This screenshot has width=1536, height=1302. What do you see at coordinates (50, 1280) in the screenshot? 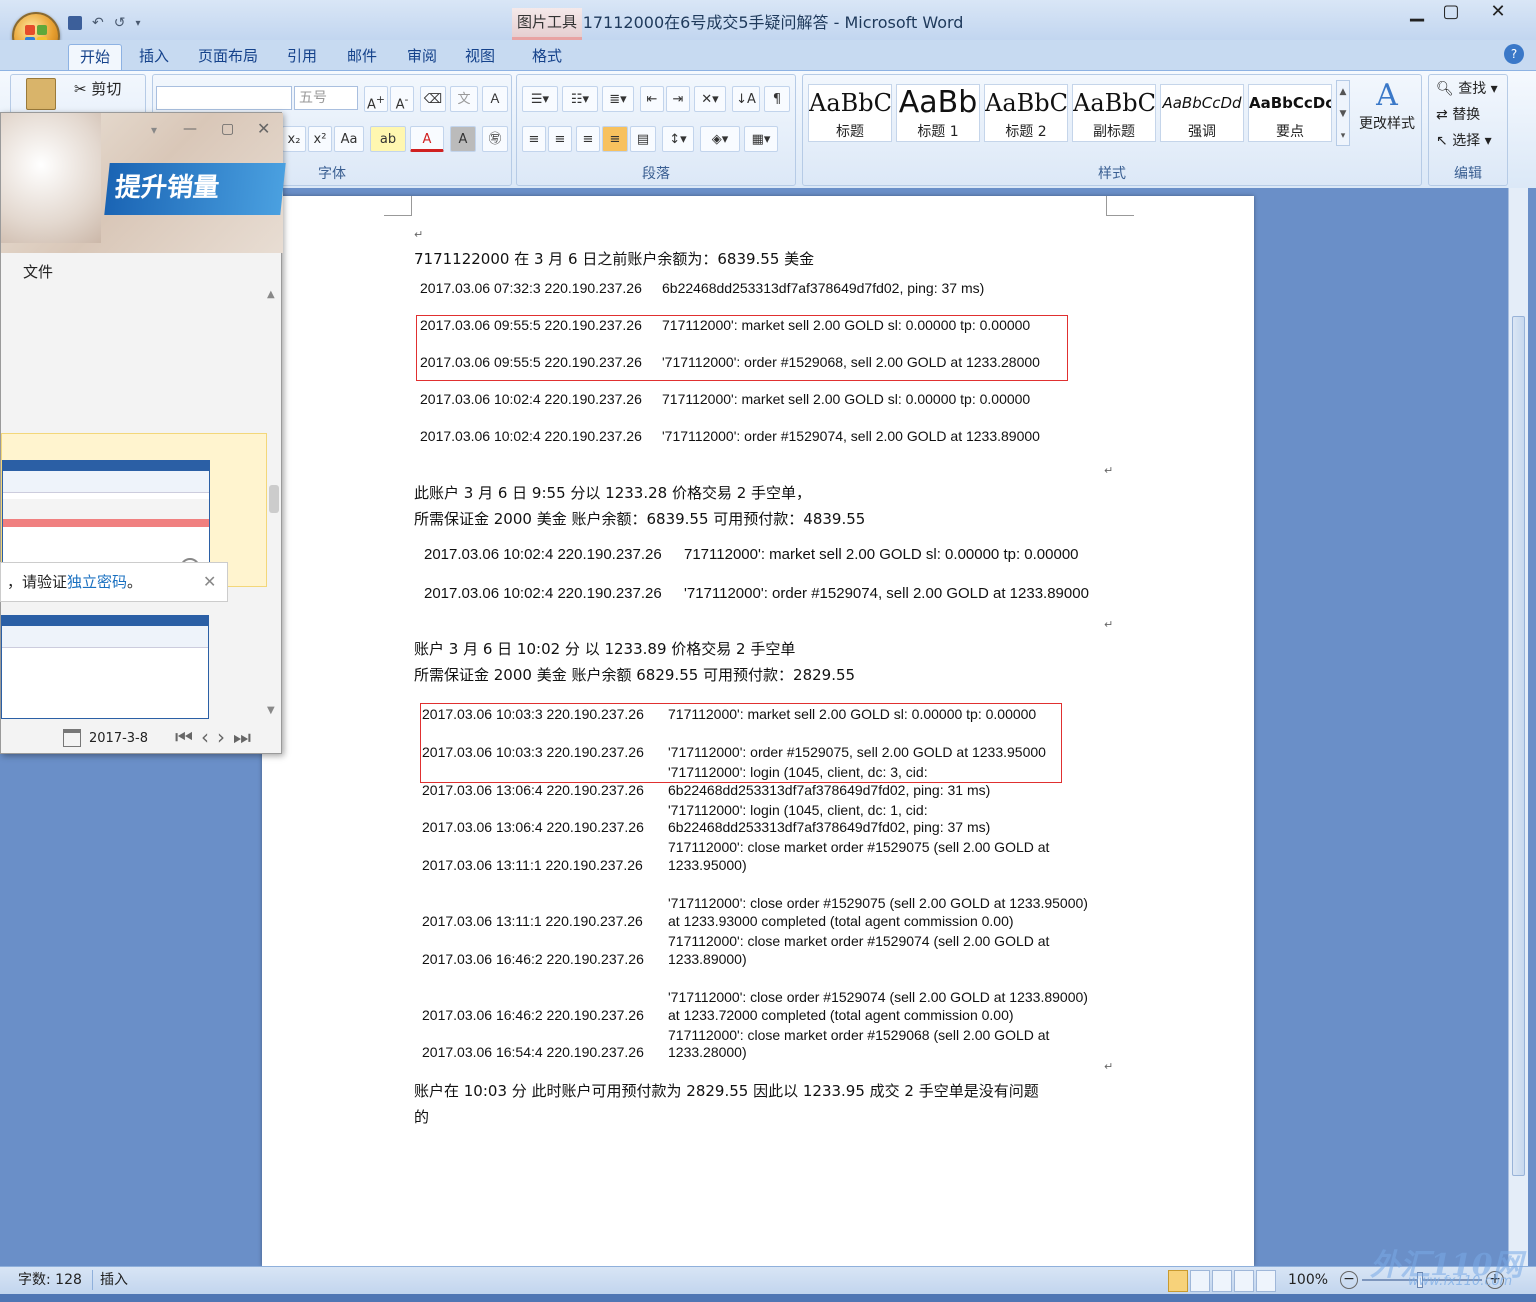
I see `word-count: 字数: 128` at bounding box center [50, 1280].